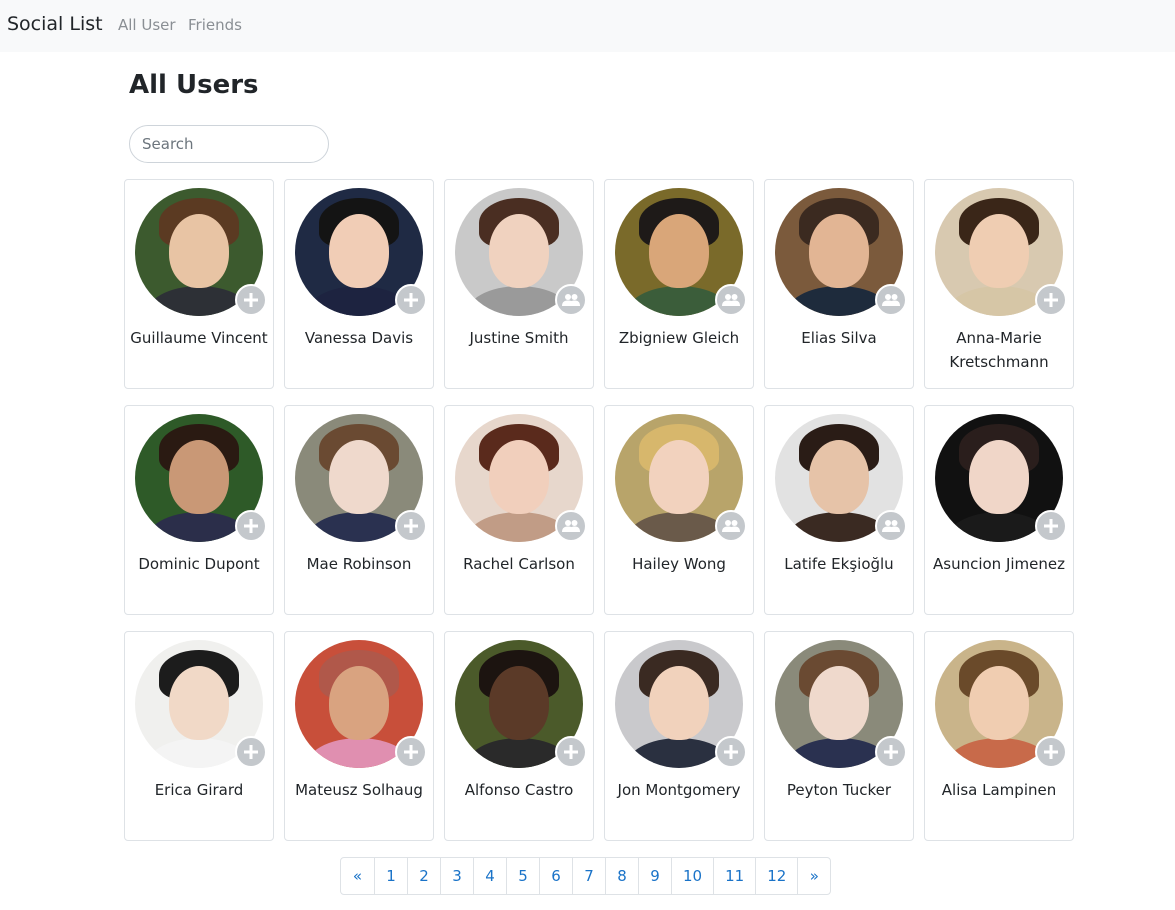  Describe the element at coordinates (215, 25) in the screenshot. I see `nav-link-friends: Friends` at that location.